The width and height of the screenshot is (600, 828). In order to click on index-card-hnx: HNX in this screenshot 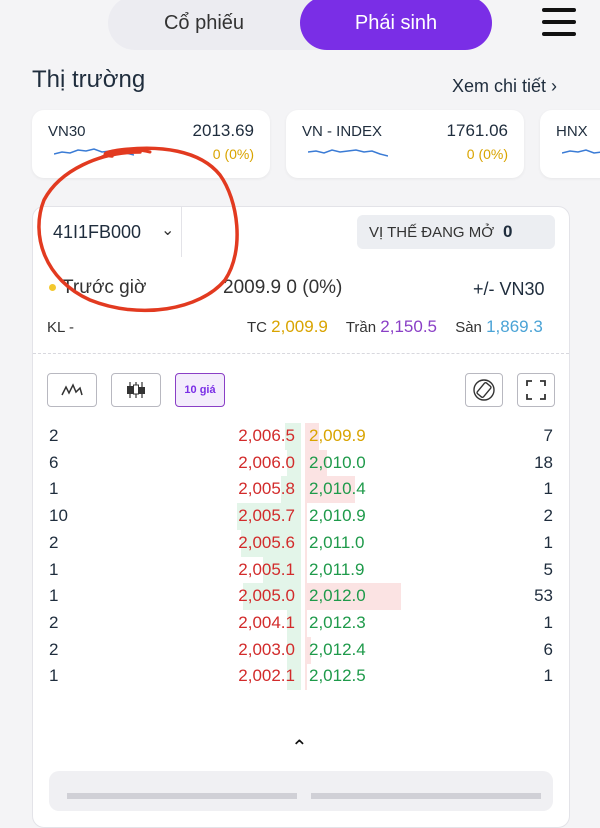, I will do `click(570, 144)`.